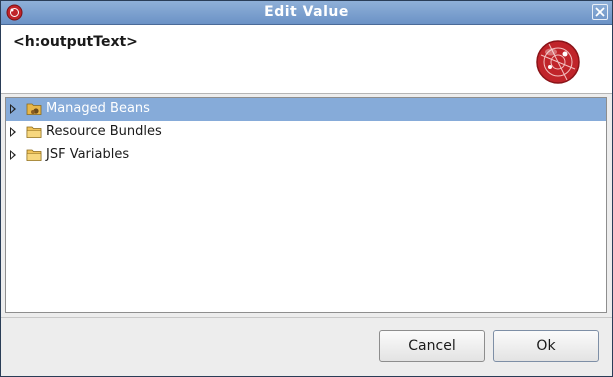 This screenshot has height=377, width=613. I want to click on jsf-logo-icon, so click(558, 62).